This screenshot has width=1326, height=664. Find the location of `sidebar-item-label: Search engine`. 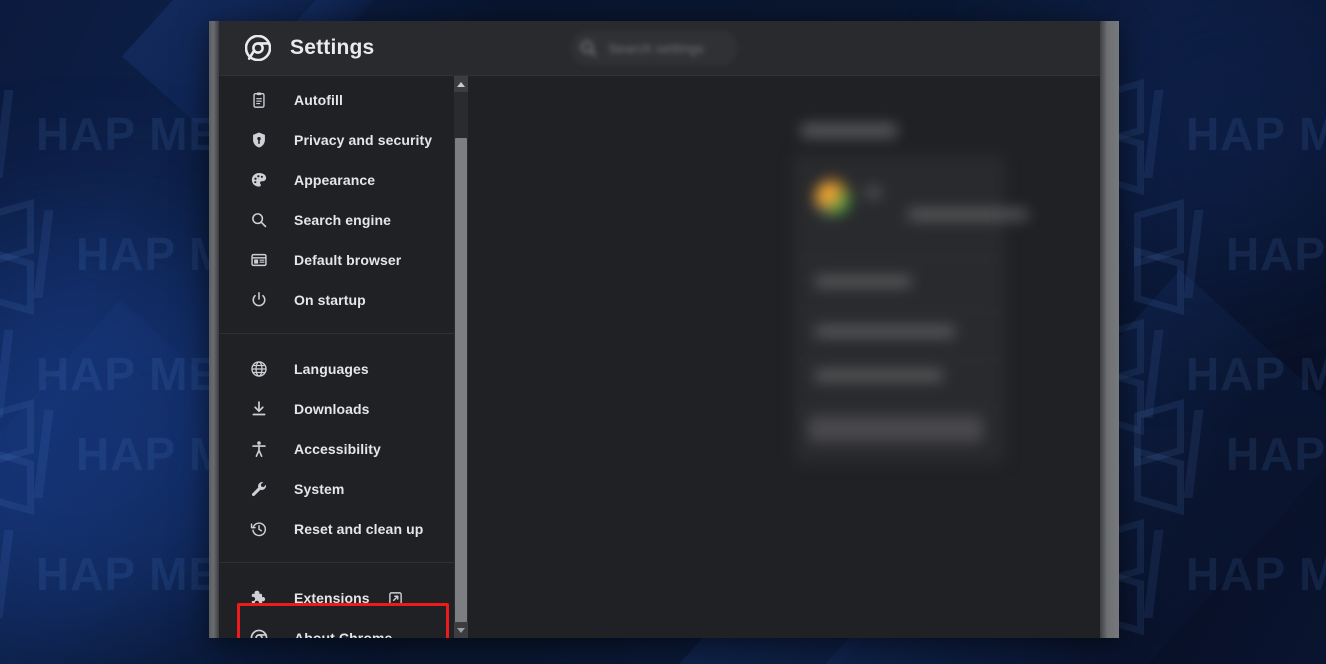

sidebar-item-label: Search engine is located at coordinates (343, 220).